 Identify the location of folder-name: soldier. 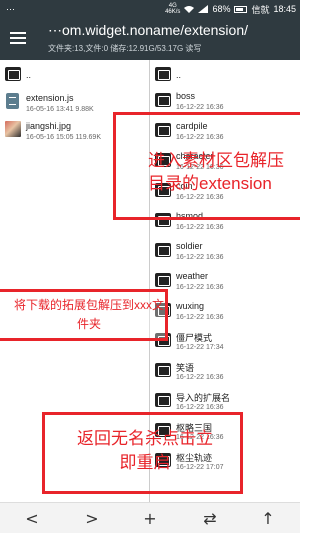
(189, 246).